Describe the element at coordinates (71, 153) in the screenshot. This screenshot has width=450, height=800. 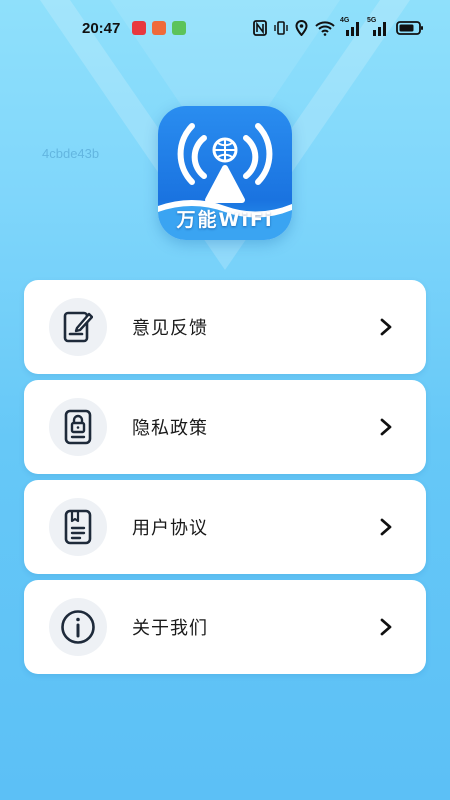
I see `watermark-text: 4cbde43b` at that location.